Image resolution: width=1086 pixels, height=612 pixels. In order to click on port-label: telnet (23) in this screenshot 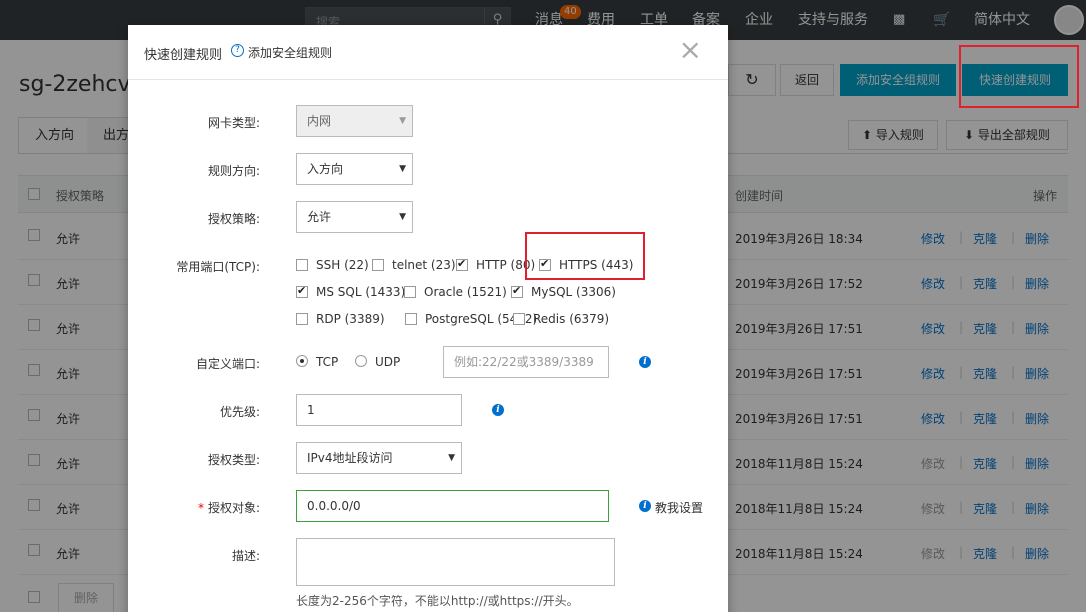, I will do `click(424, 265)`.